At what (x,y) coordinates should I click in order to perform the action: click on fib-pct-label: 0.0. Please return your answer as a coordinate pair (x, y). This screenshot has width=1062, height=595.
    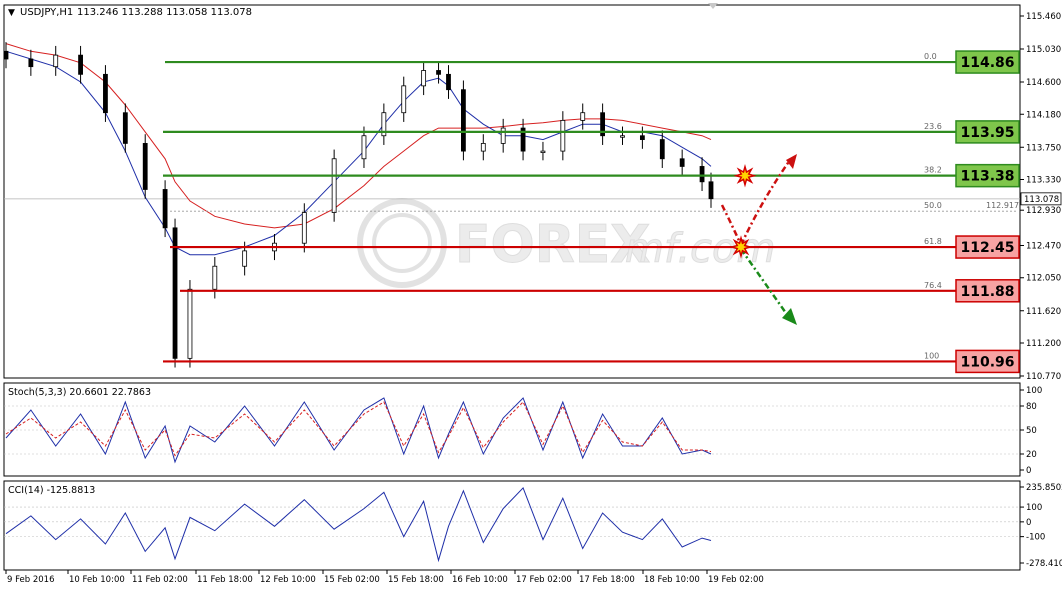
    Looking at the image, I should click on (930, 56).